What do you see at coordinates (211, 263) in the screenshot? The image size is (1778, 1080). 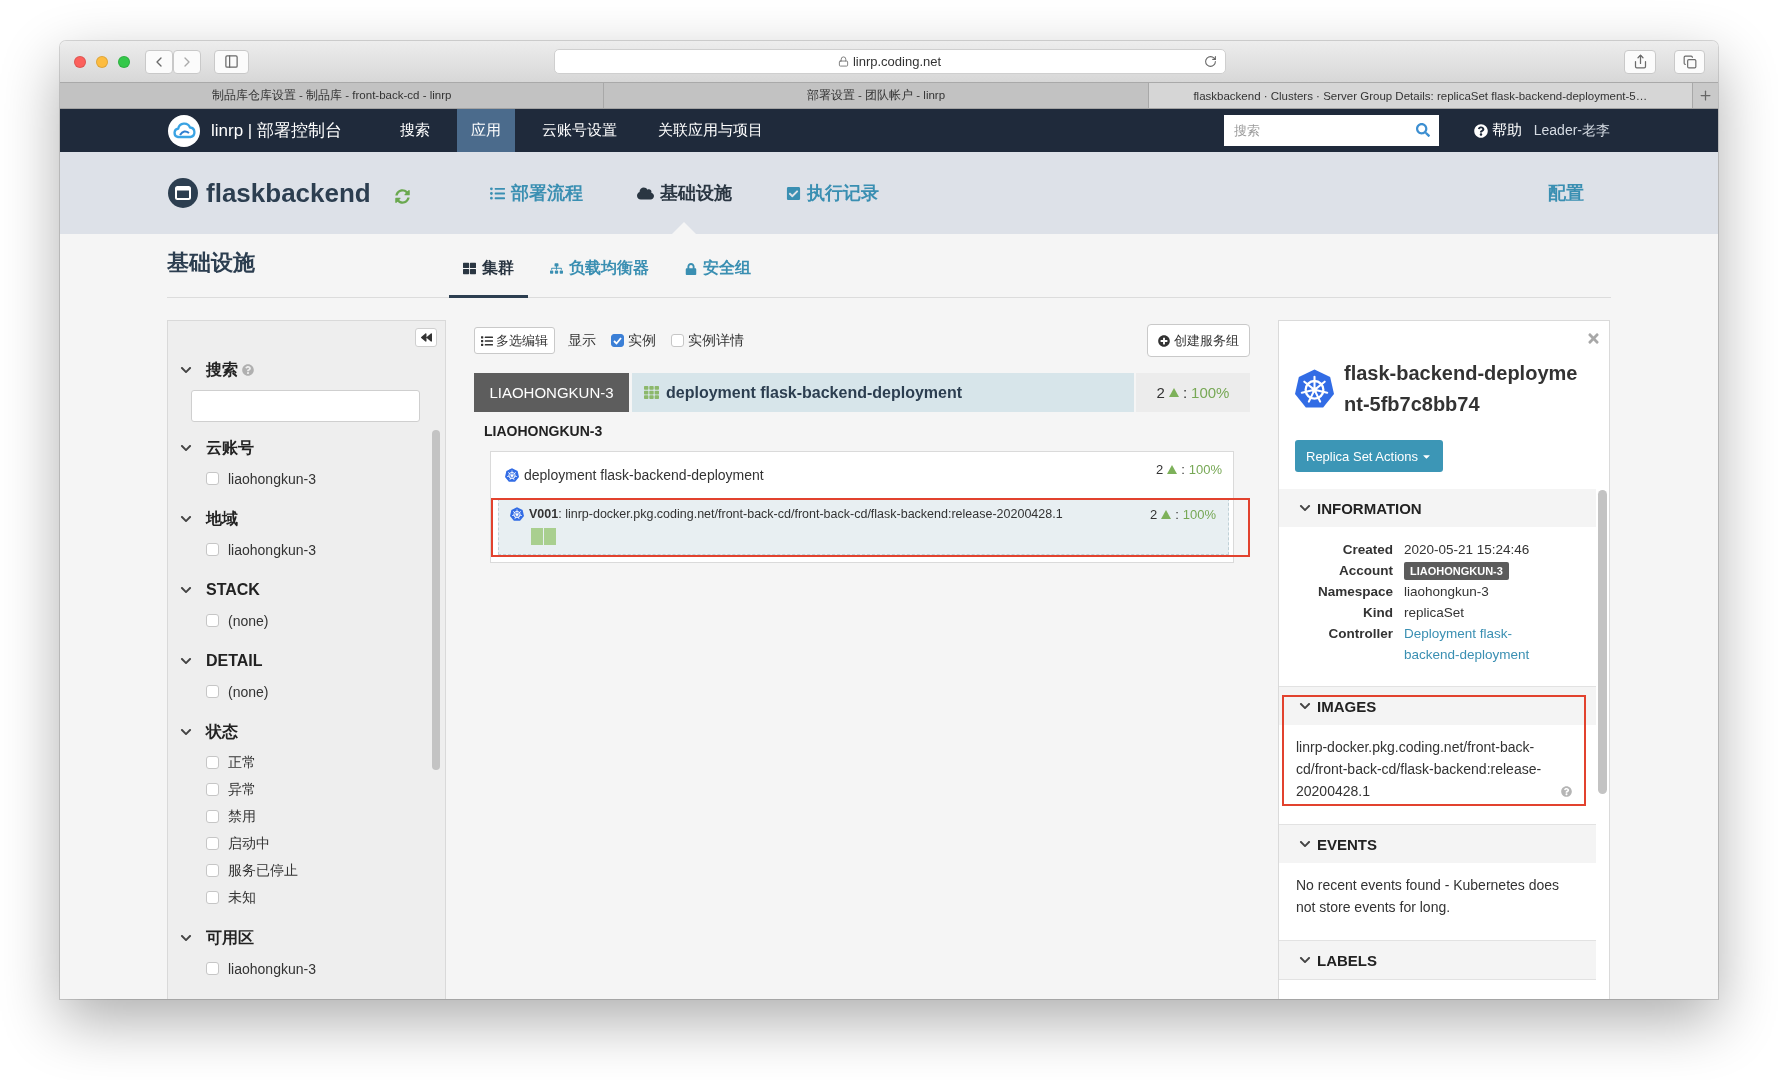 I see `page-title: 基础设施` at bounding box center [211, 263].